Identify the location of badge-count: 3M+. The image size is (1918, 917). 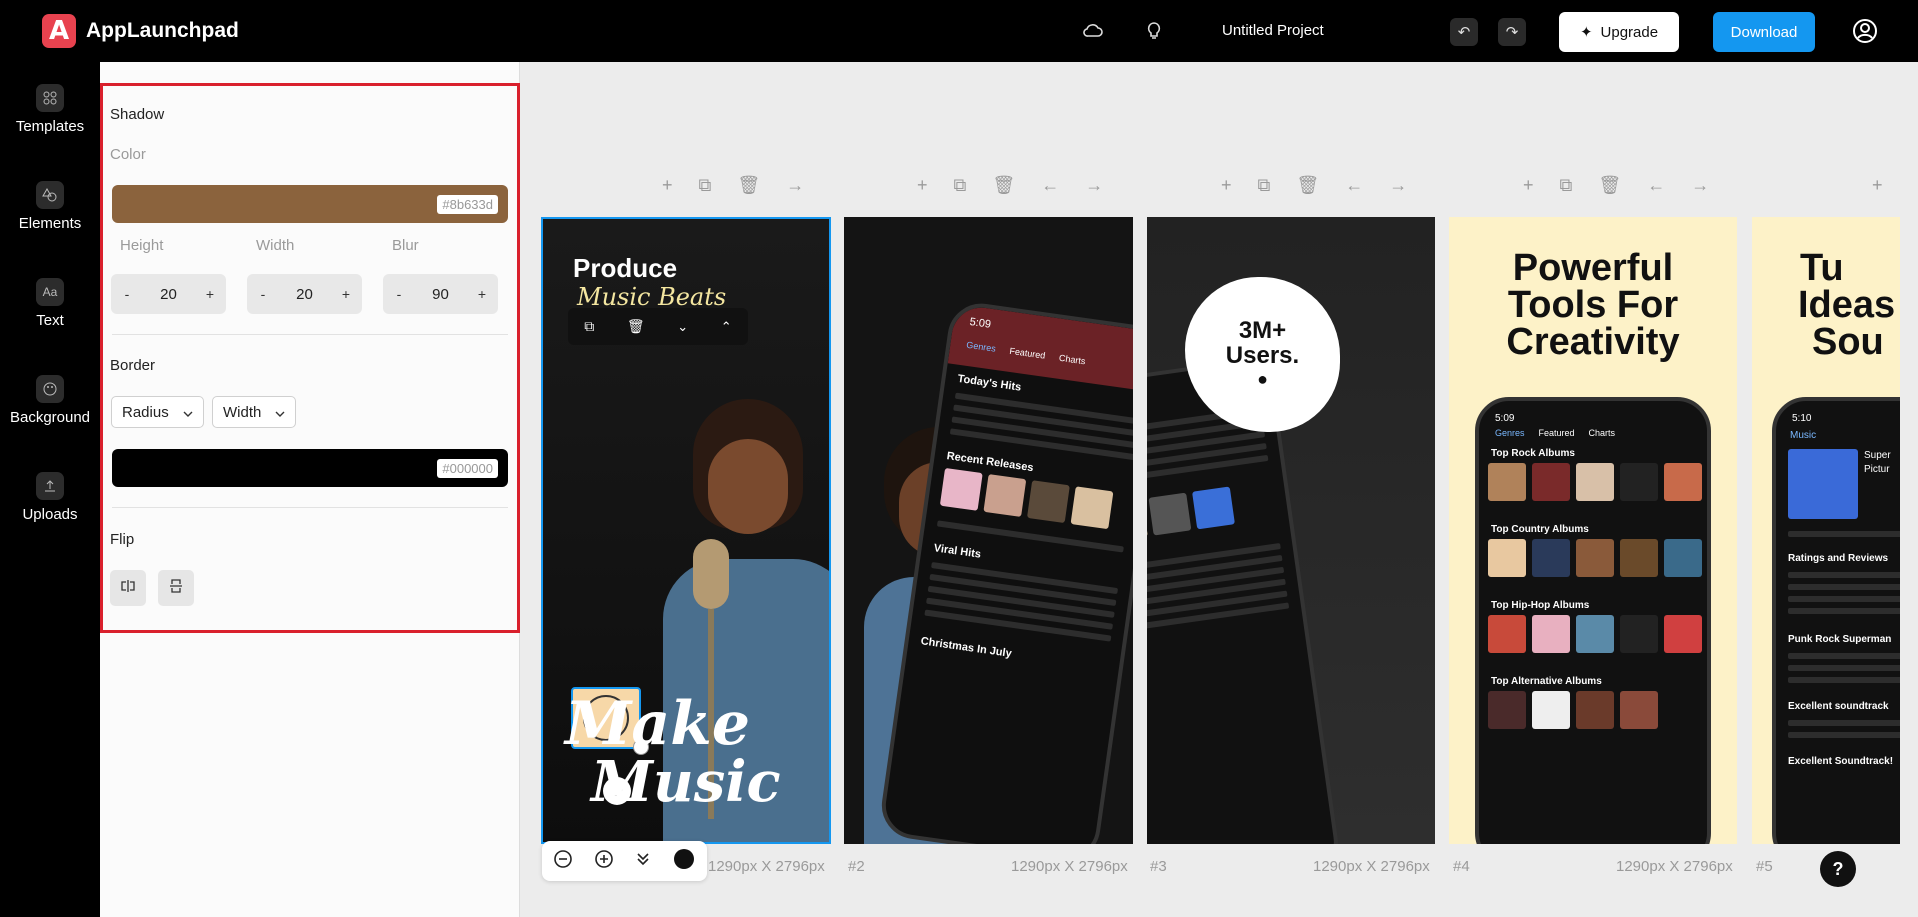
(1262, 331).